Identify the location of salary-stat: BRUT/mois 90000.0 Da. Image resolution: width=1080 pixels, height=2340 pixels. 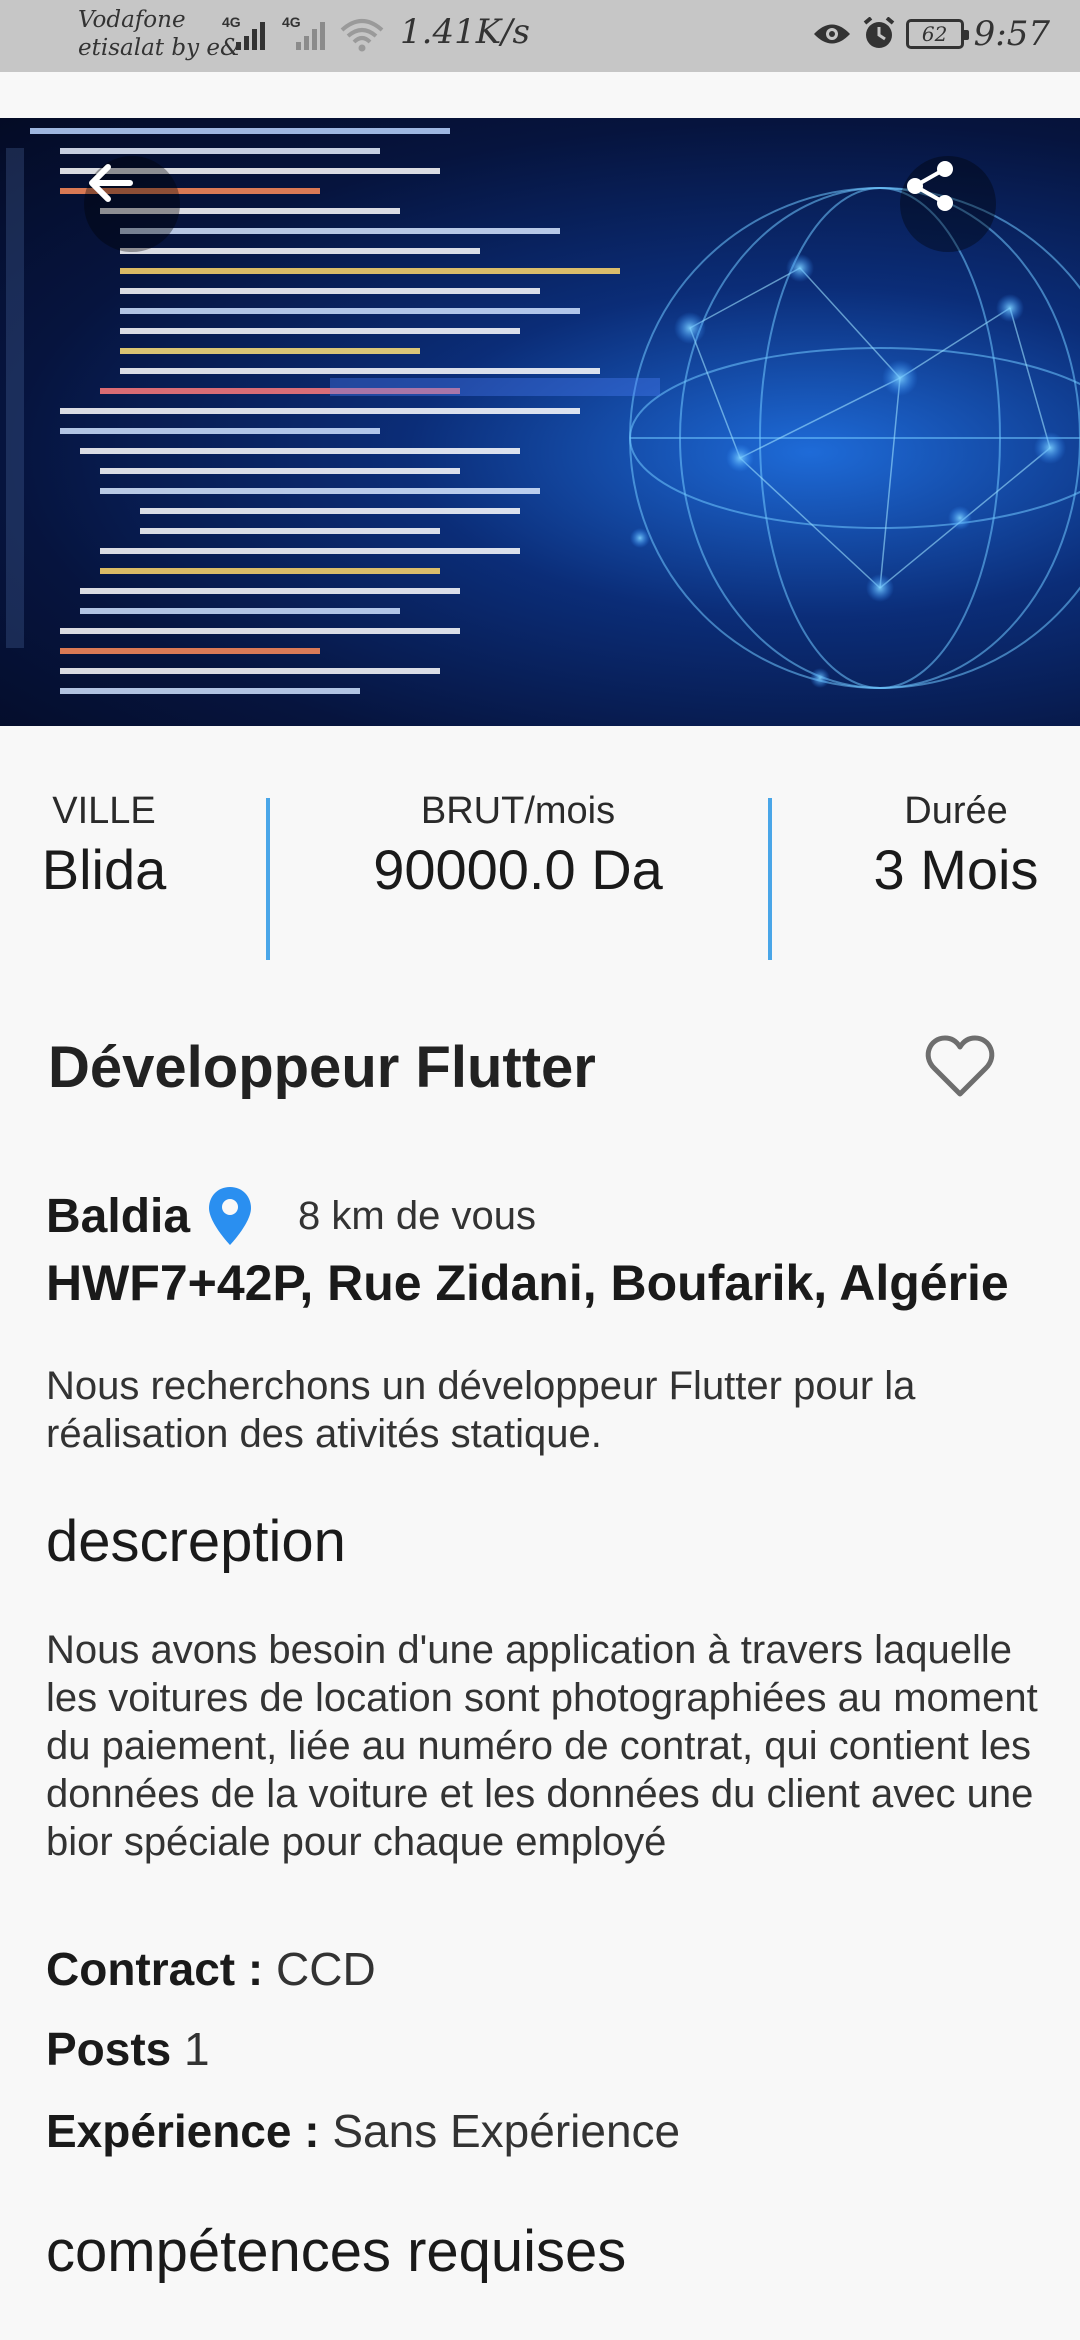
(518, 846).